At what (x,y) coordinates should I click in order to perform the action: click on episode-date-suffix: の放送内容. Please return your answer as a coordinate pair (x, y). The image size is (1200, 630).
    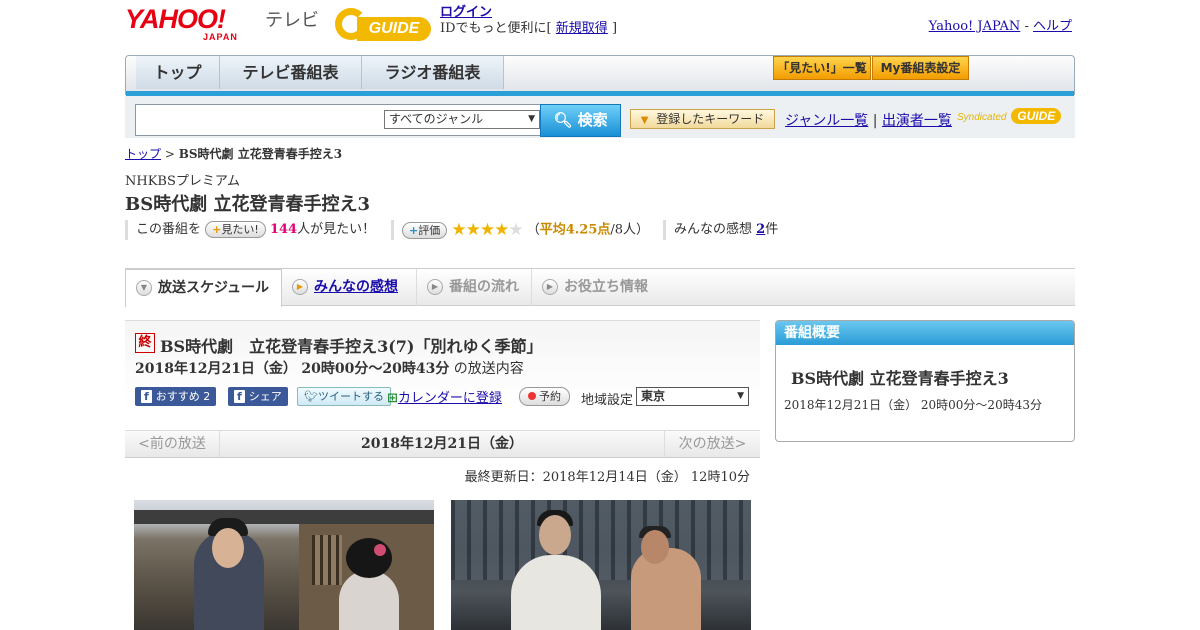
    Looking at the image, I should click on (488, 369).